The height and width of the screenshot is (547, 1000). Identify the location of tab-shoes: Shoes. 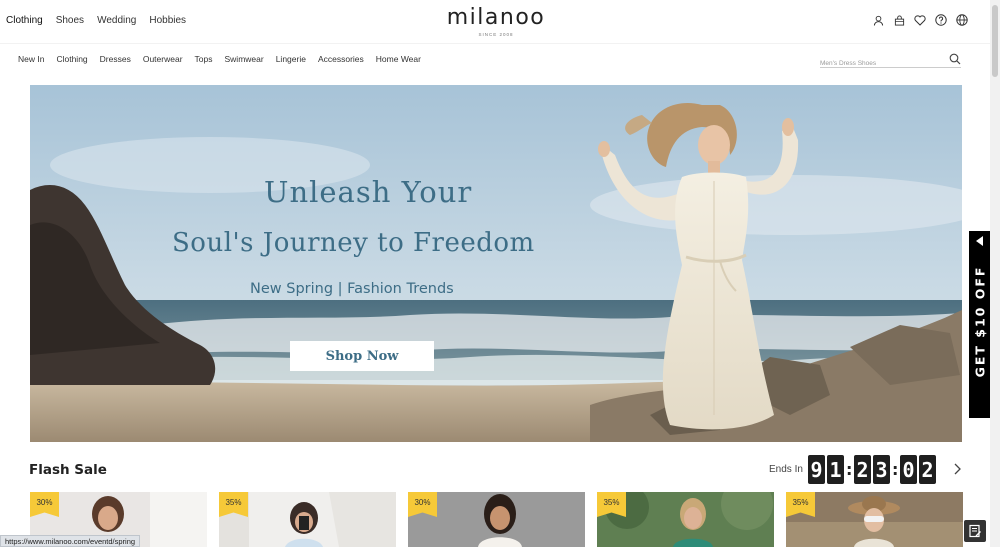
(70, 20).